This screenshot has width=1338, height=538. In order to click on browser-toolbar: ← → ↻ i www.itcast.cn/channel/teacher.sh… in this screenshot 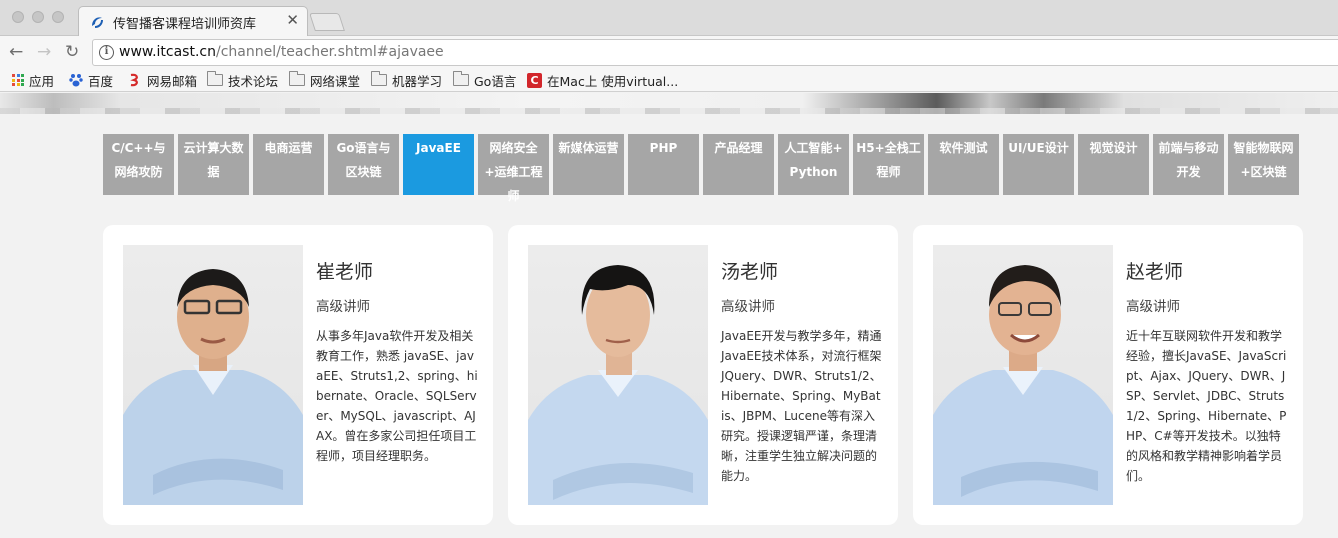, I will do `click(669, 52)`.